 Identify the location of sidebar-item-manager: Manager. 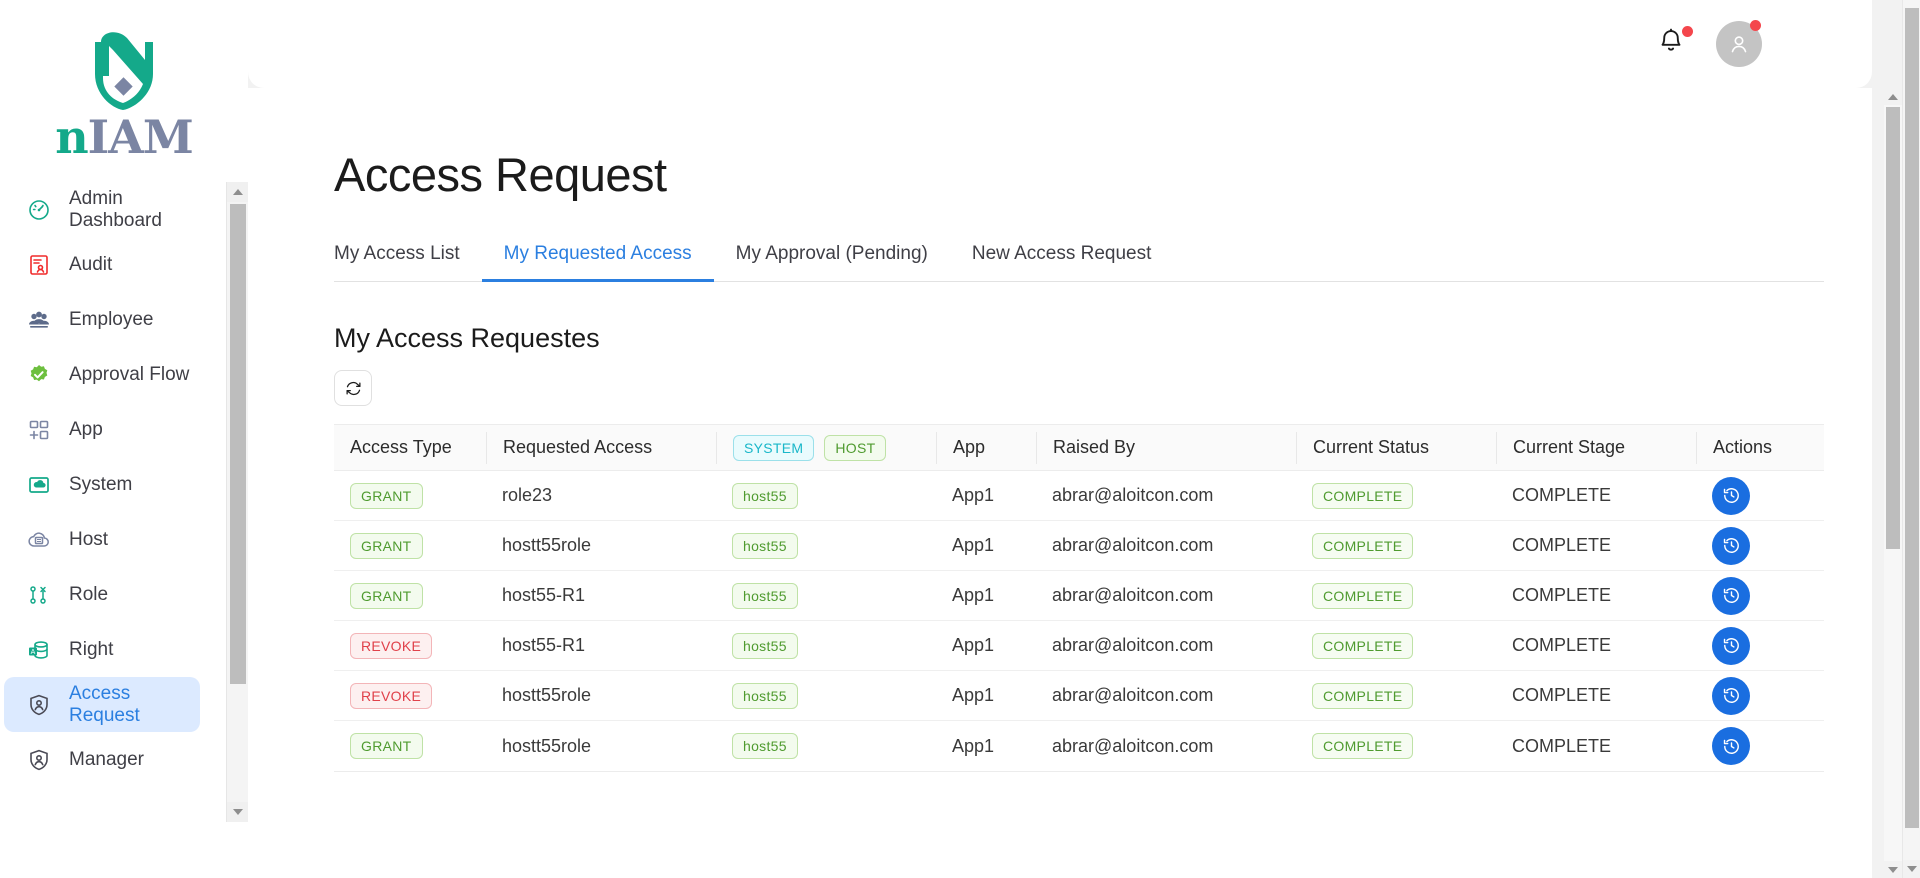
(102, 759).